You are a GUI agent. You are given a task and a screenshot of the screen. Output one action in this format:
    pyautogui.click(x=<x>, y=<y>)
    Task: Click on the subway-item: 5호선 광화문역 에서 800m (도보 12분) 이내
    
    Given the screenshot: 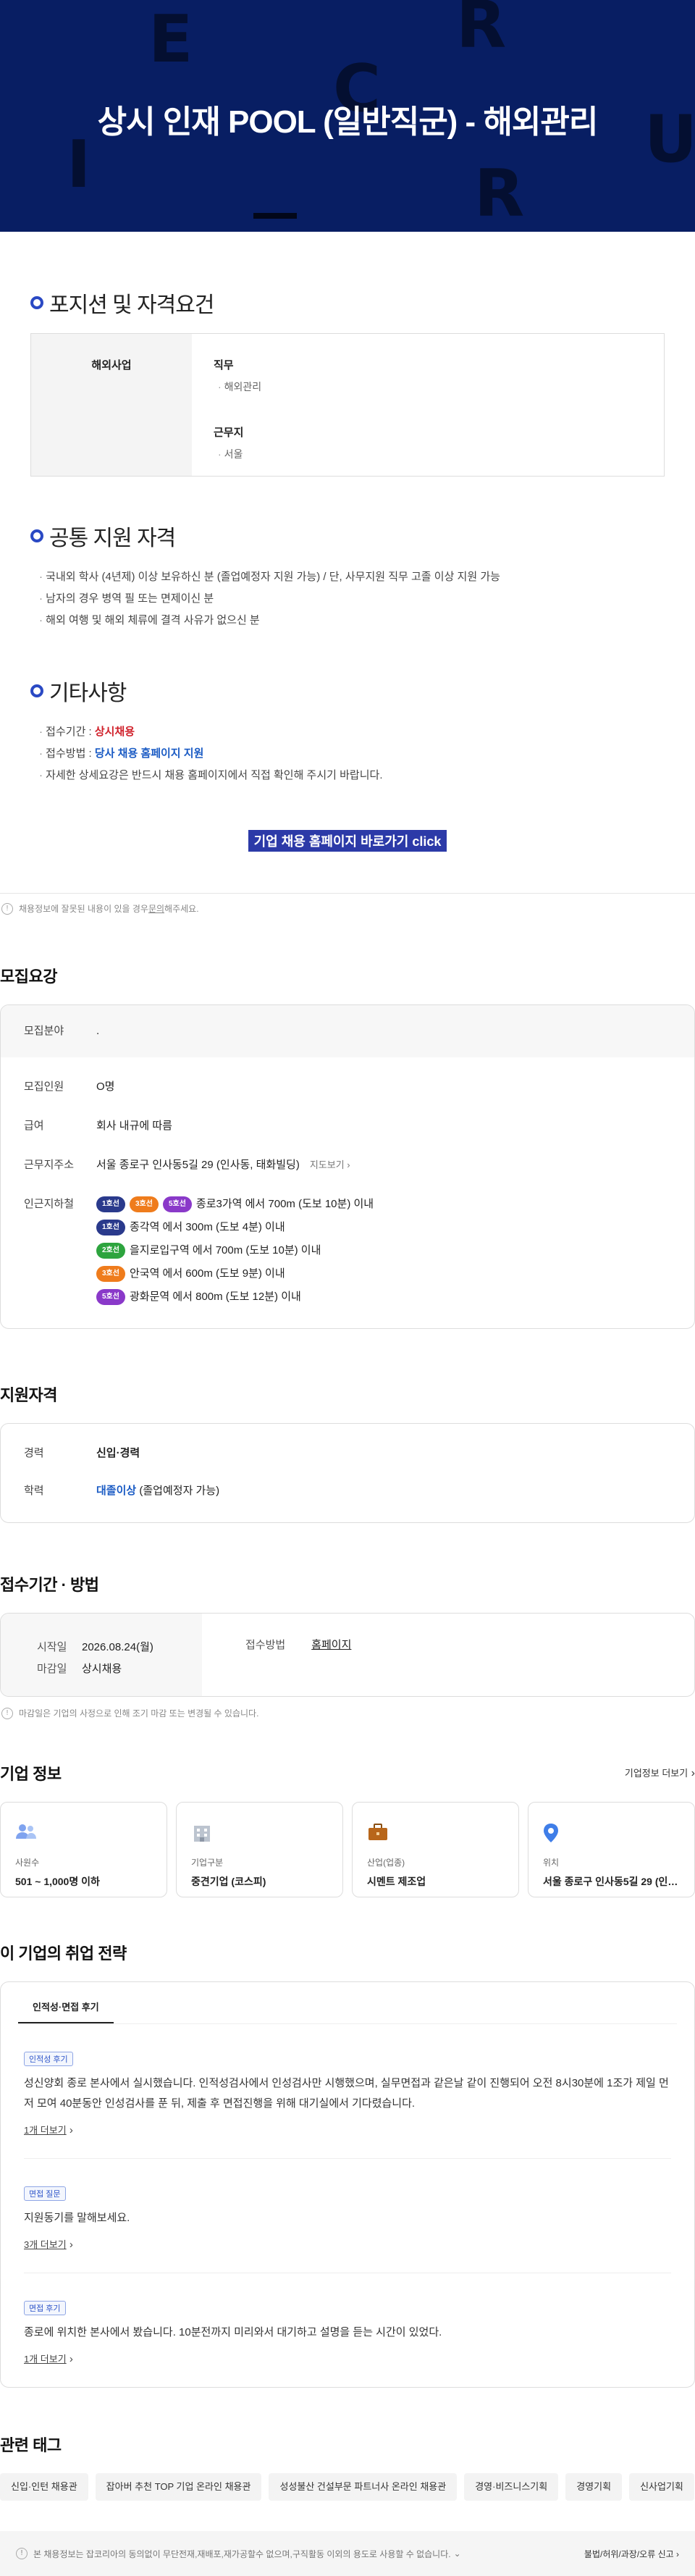 What is the action you would take?
    pyautogui.click(x=235, y=1297)
    